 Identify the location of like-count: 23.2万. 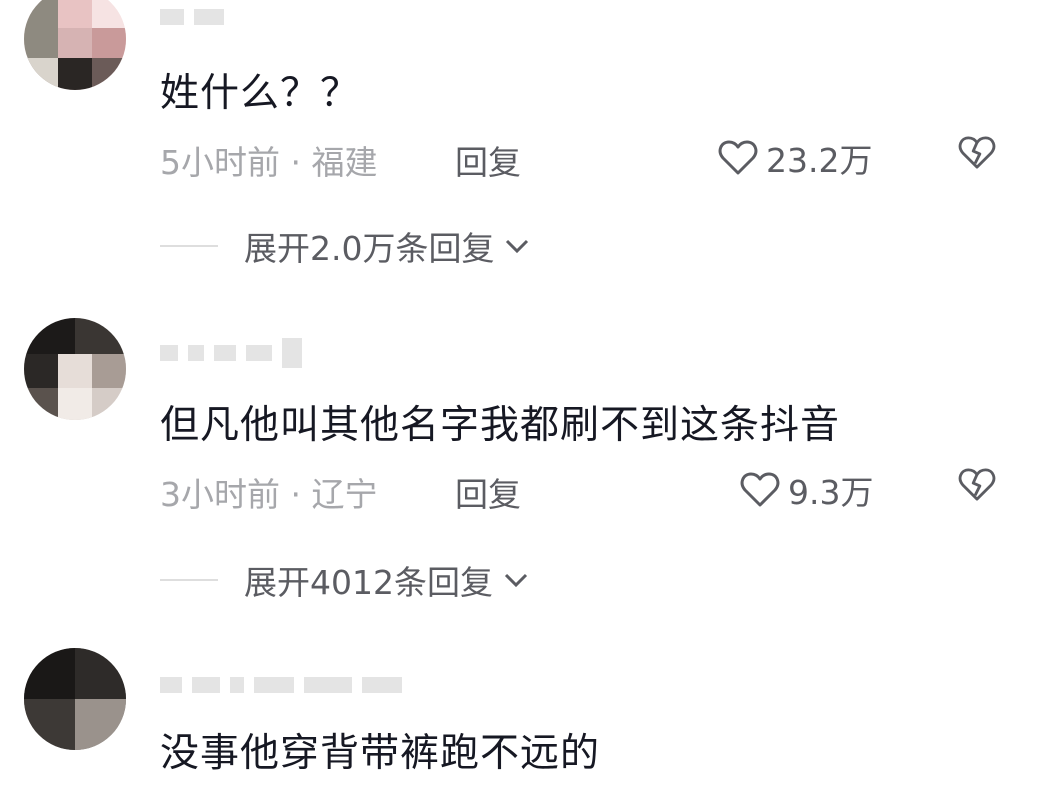
(819, 160).